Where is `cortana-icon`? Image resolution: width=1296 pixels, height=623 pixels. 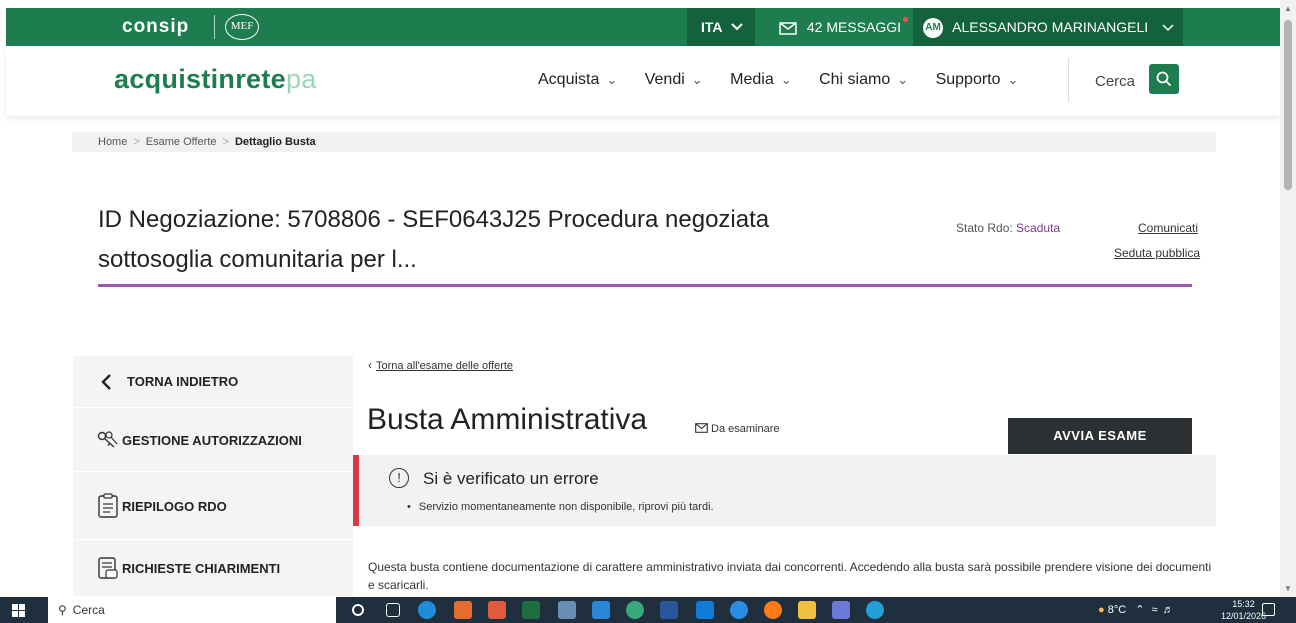 cortana-icon is located at coordinates (358, 610).